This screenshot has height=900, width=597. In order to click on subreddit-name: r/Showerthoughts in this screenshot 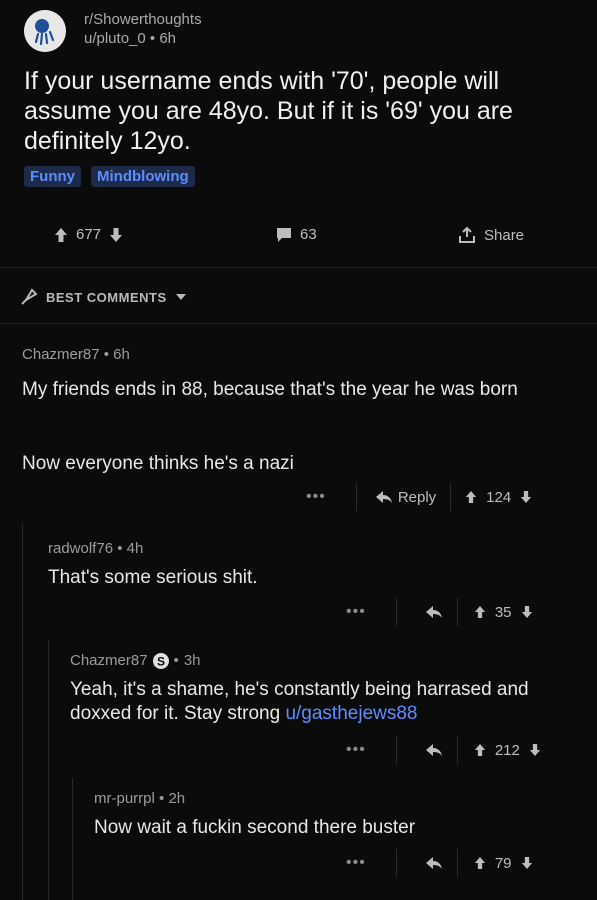, I will do `click(143, 19)`.